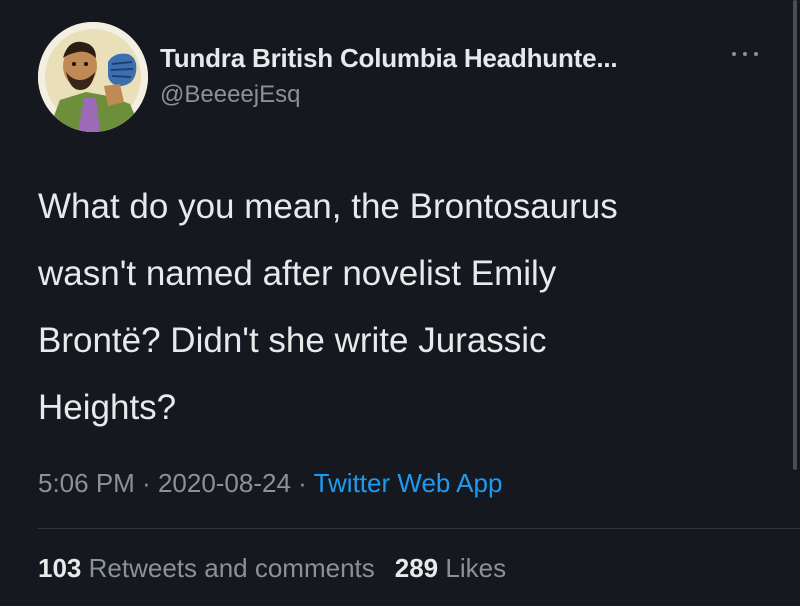 The width and height of the screenshot is (800, 606). What do you see at coordinates (107, 407) in the screenshot?
I see `tweet-text-line: Heights?` at bounding box center [107, 407].